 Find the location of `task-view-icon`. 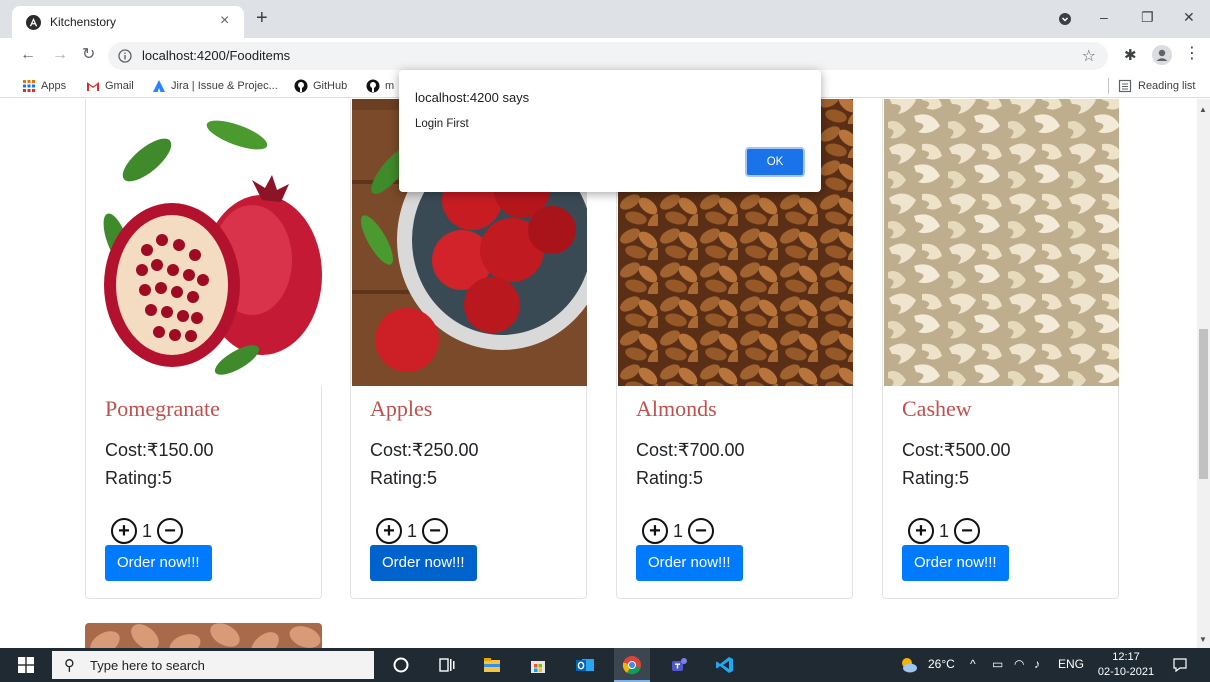

task-view-icon is located at coordinates (447, 665).